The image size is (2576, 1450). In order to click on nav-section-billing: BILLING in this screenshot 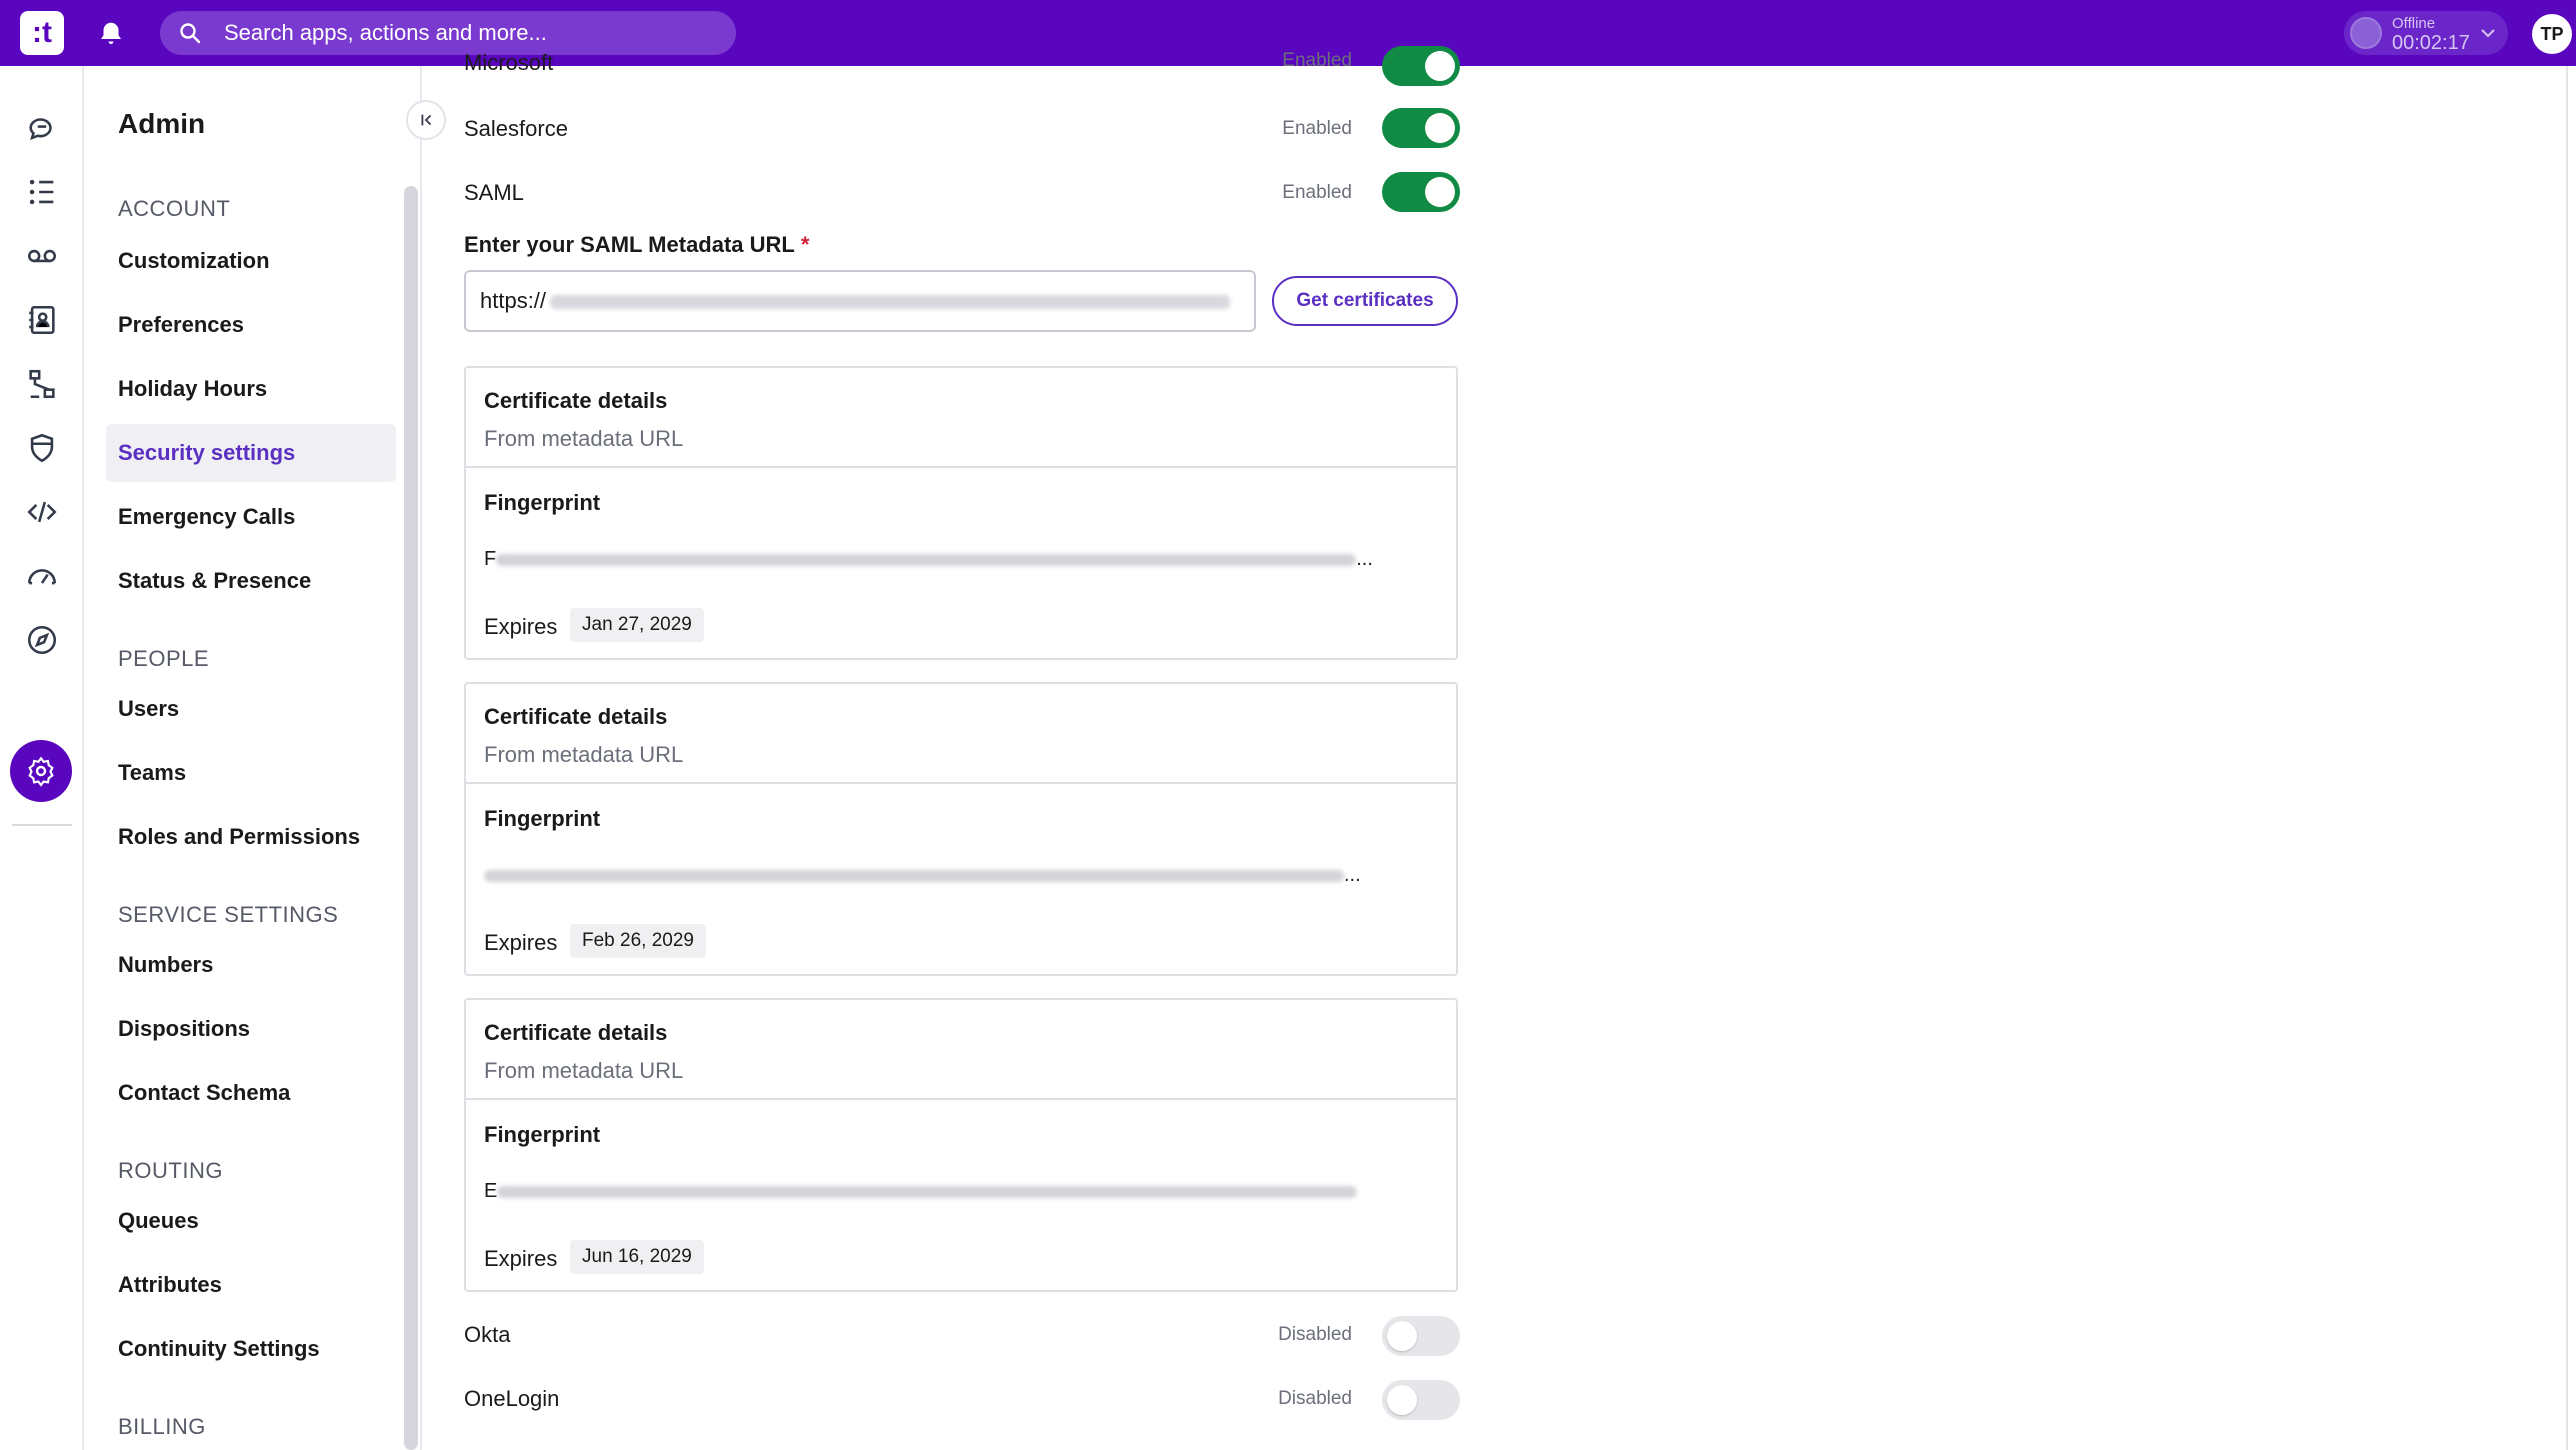, I will do `click(162, 1426)`.